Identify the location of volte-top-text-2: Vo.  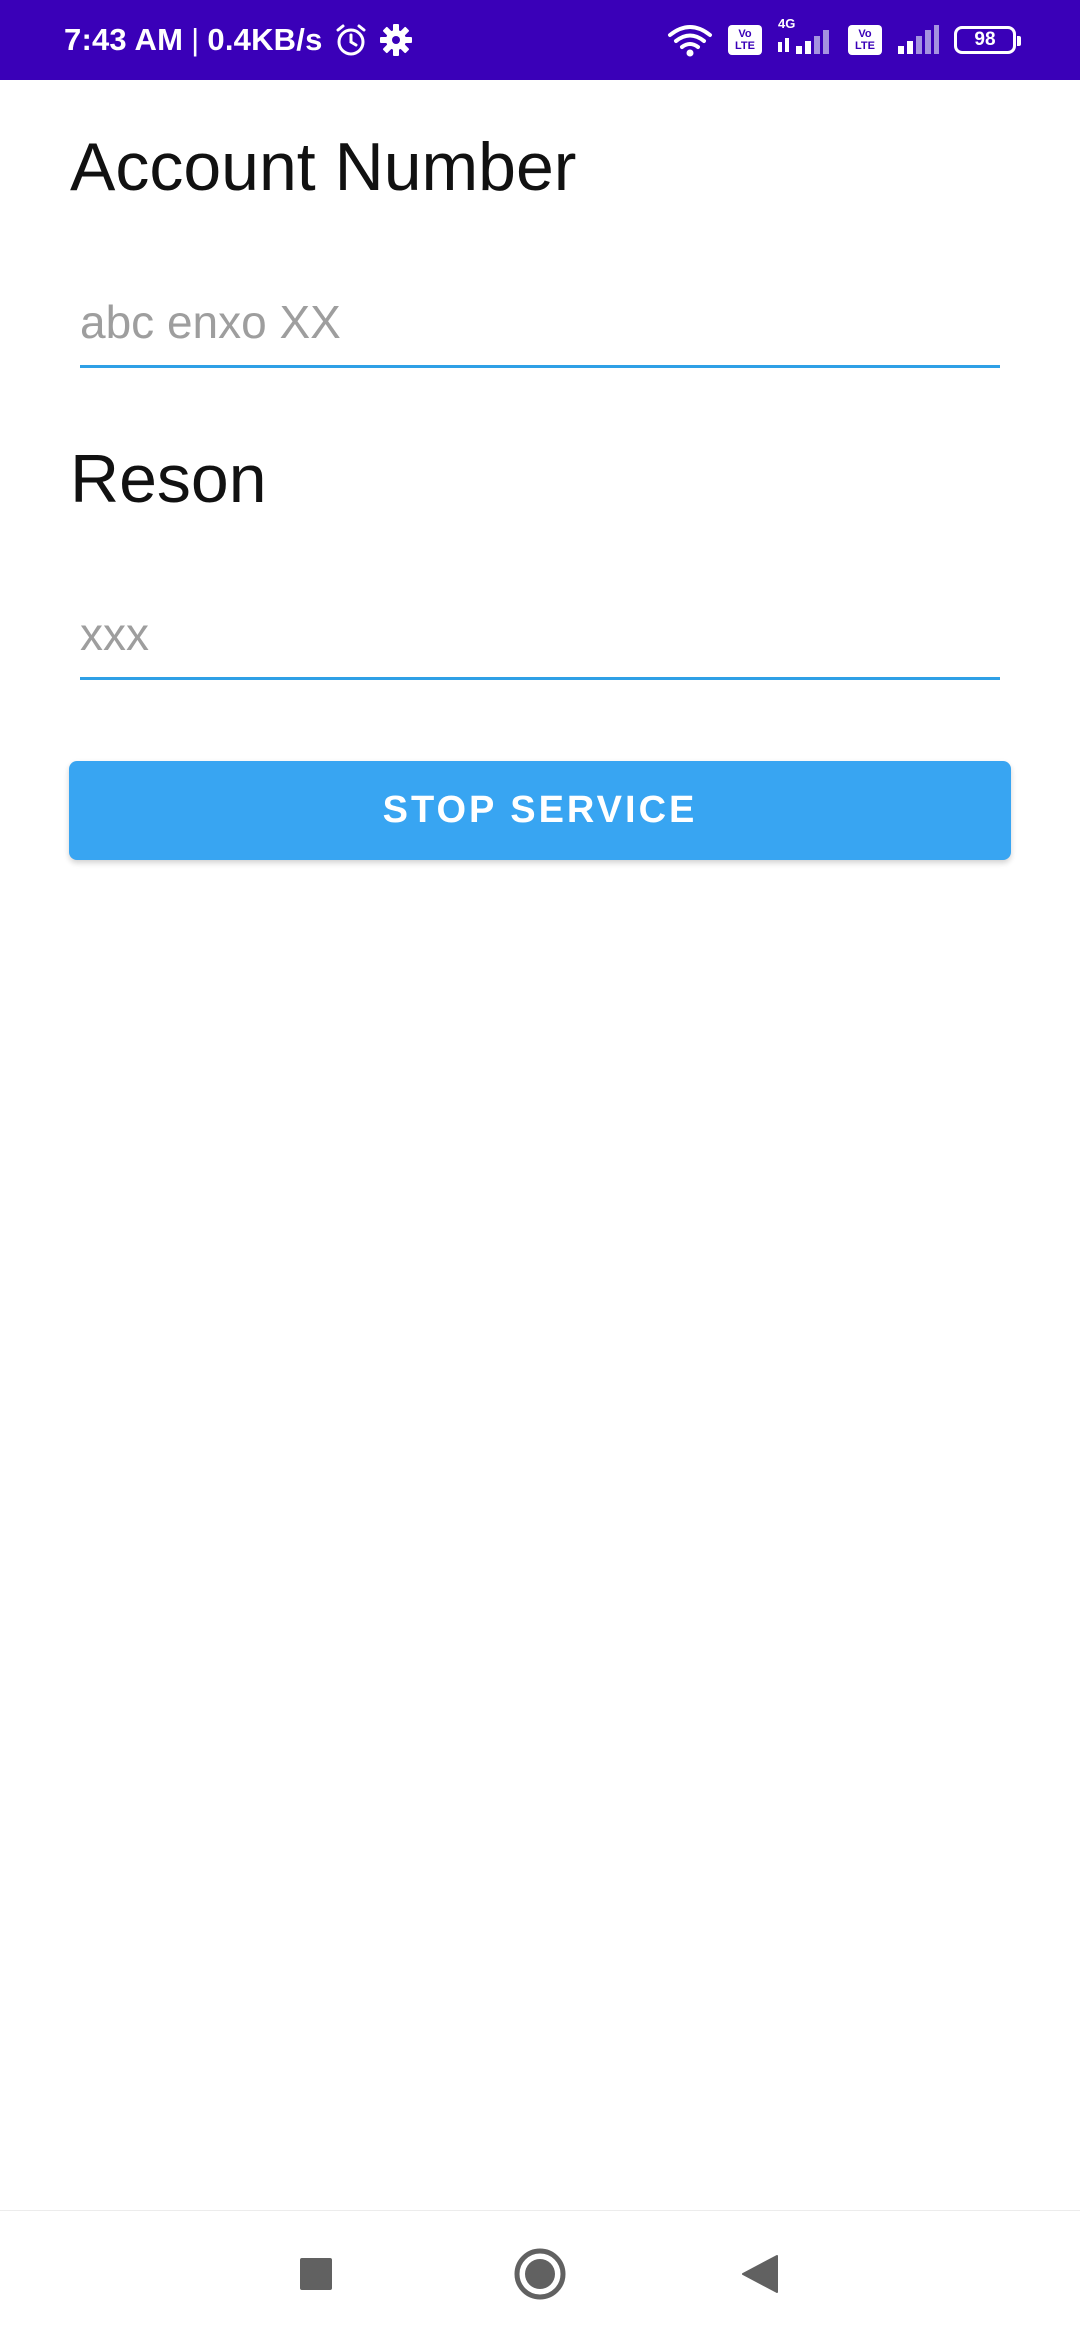
(865, 34).